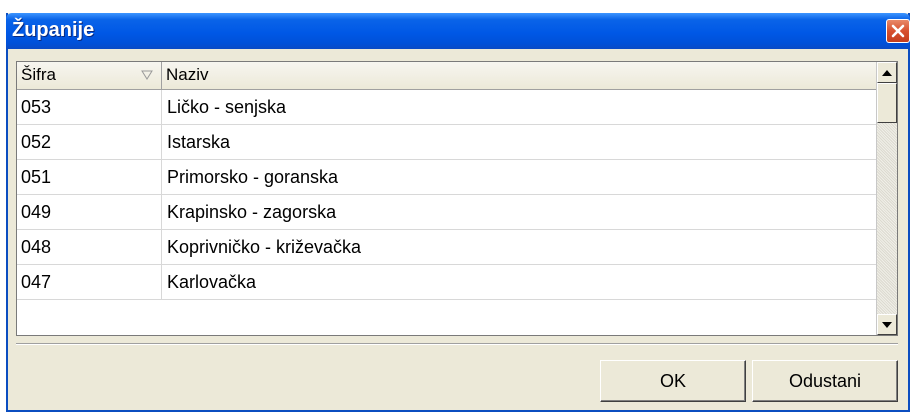  I want to click on arrow-down-icon, so click(887, 324).